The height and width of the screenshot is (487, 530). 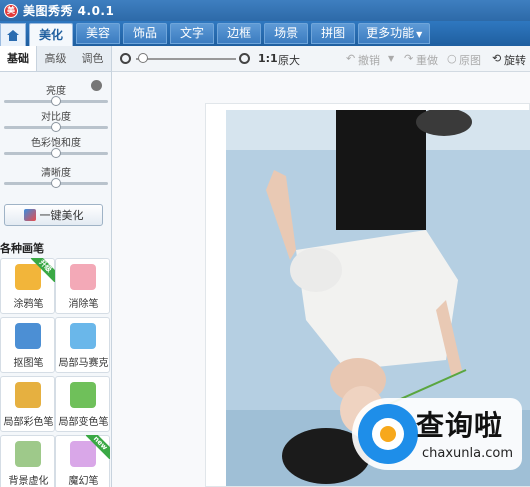 I want to click on brightness-slider-group: 亮度, so click(x=56, y=96).